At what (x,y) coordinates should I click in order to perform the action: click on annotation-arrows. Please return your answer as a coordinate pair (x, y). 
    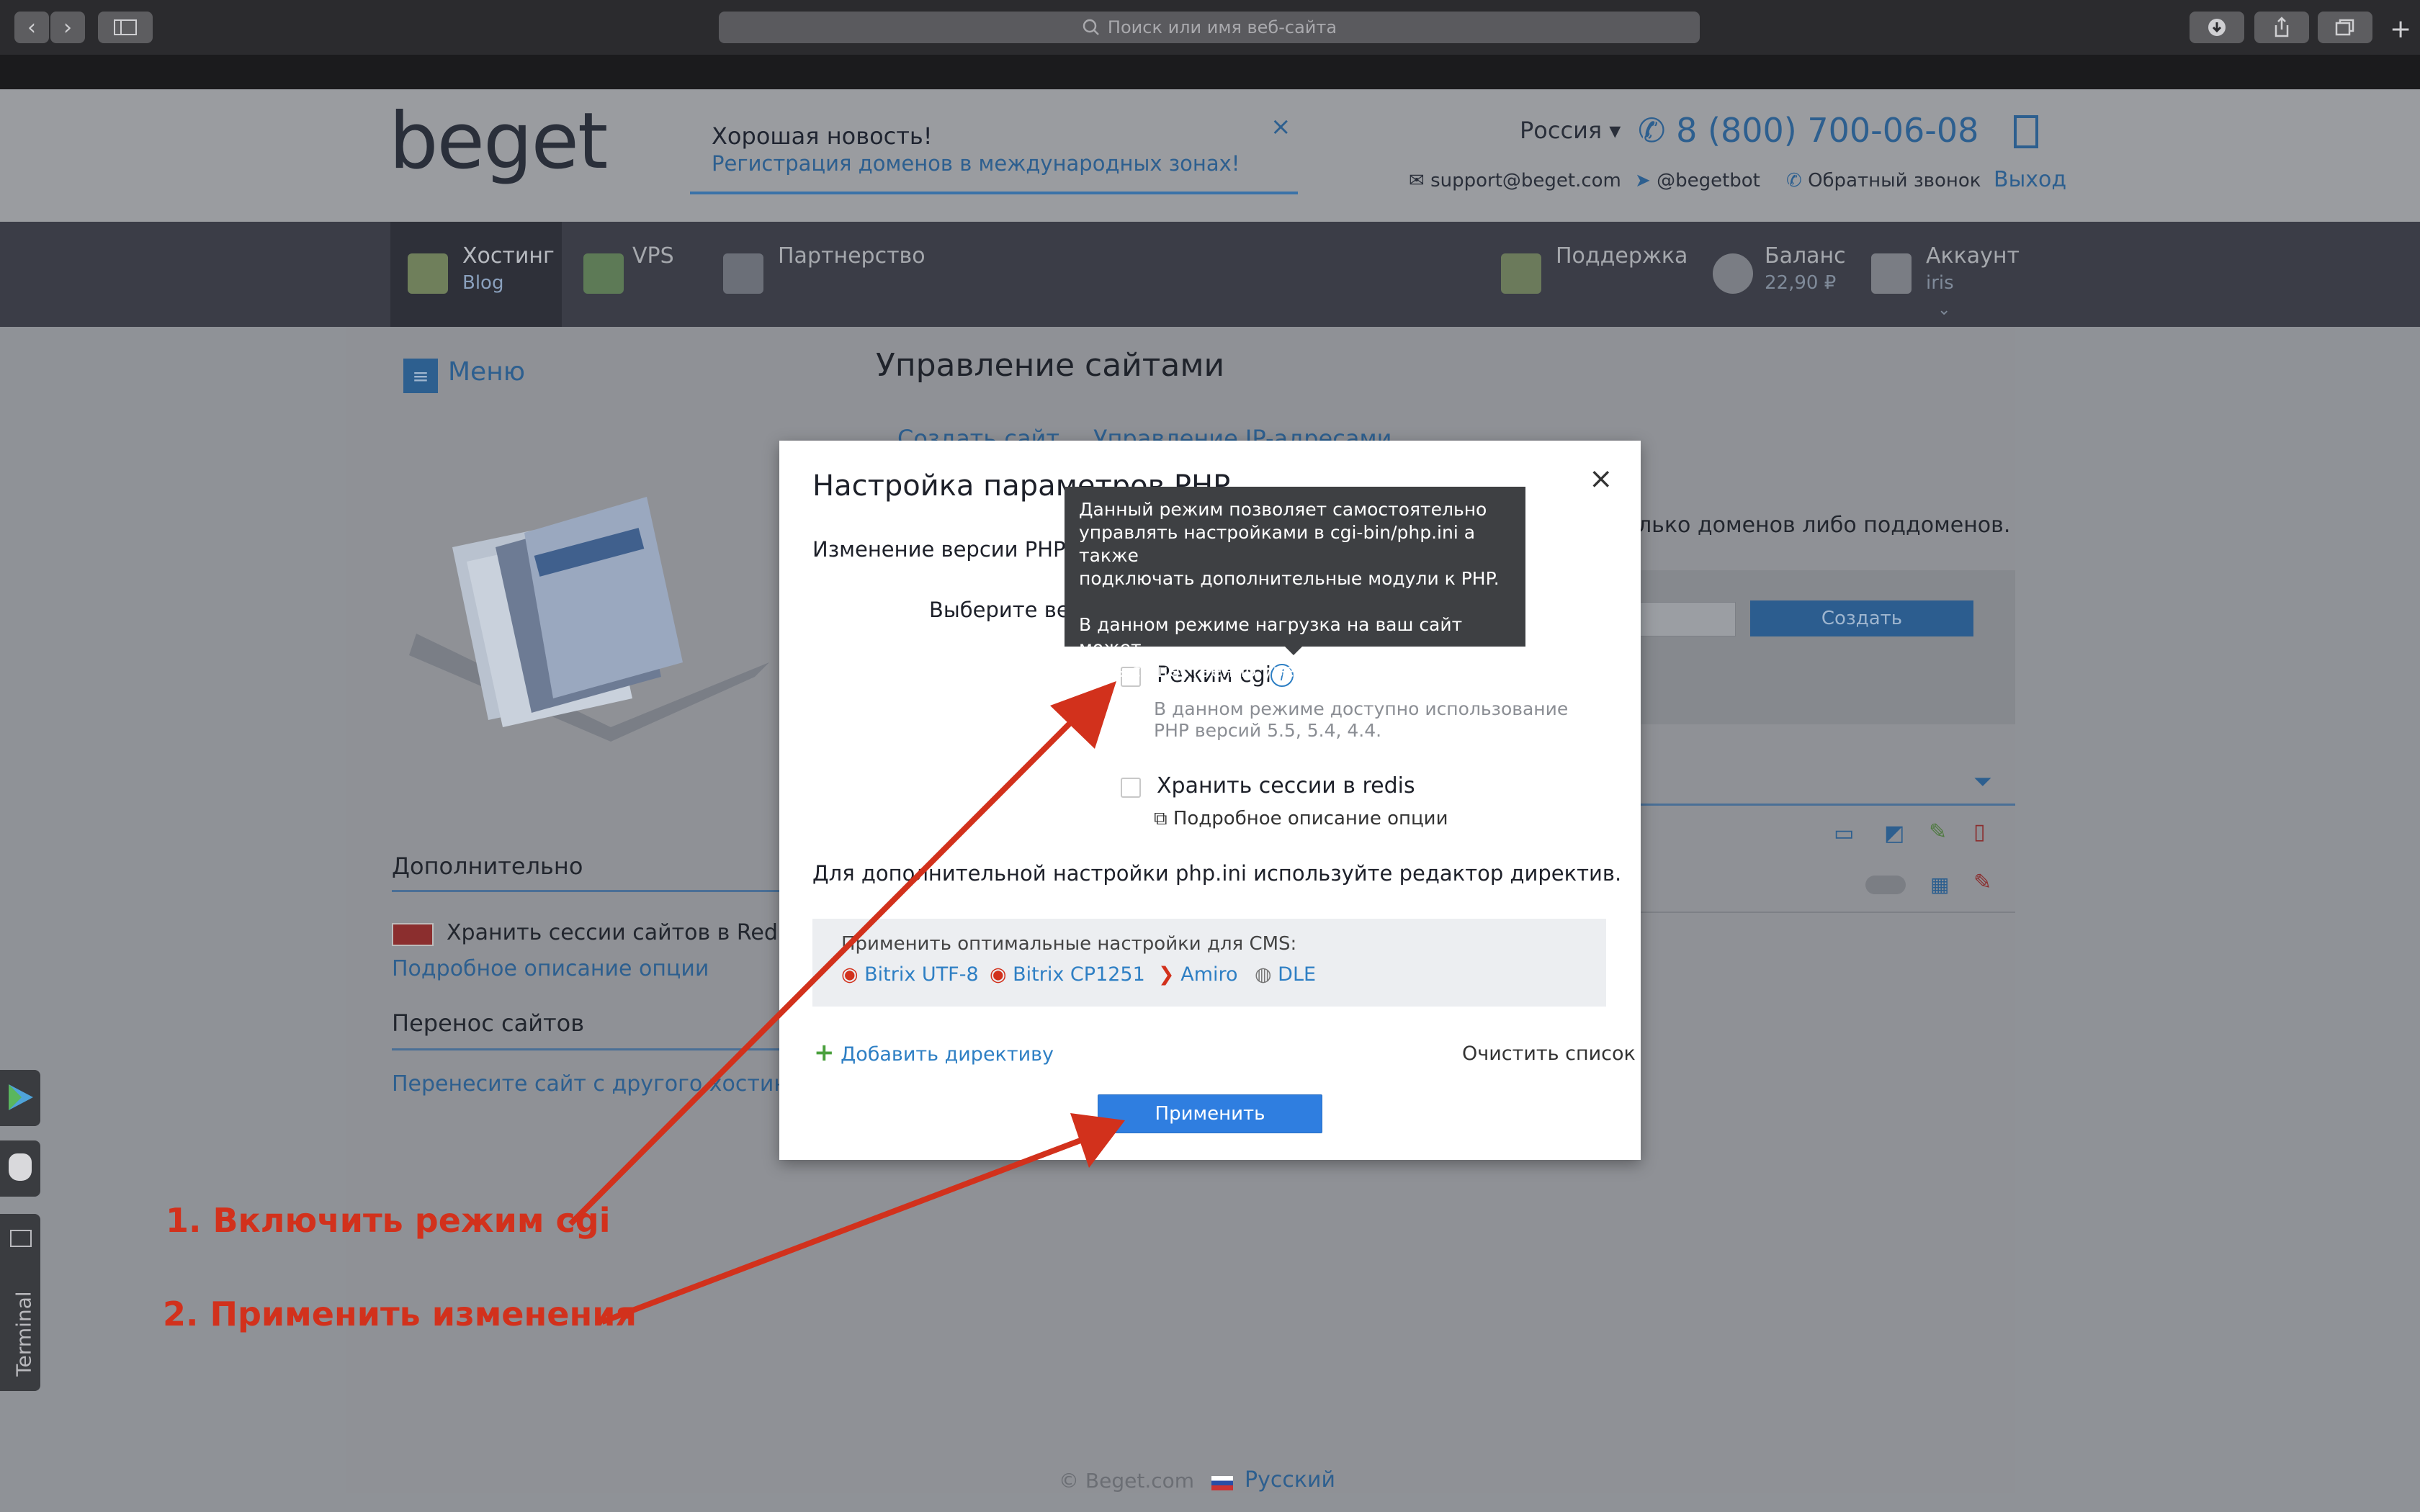
    Looking at the image, I should click on (846, 1003).